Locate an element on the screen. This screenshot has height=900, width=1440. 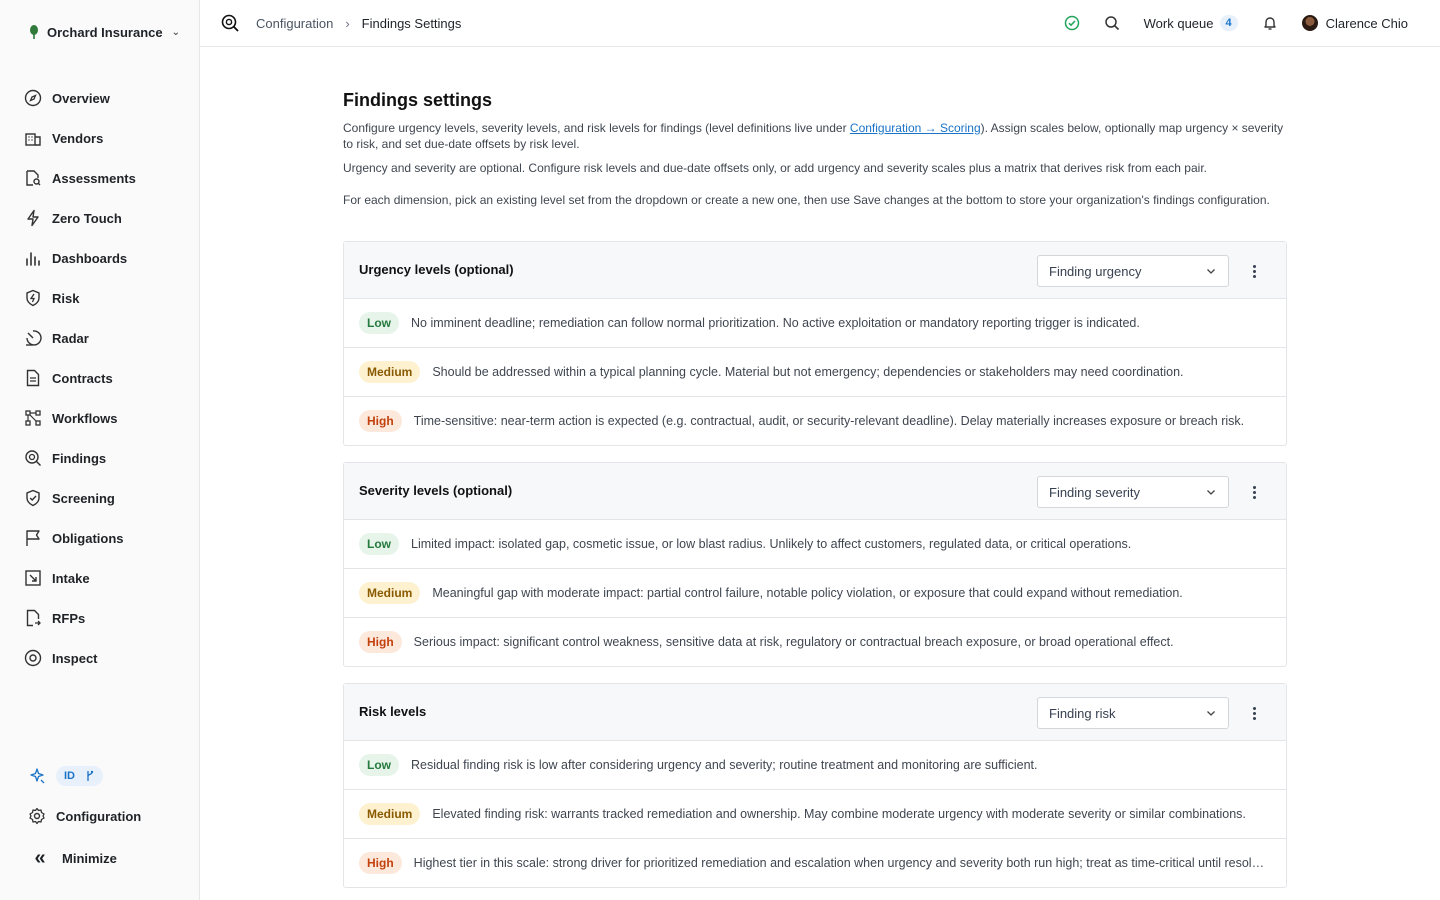
sidebar-item-label: Screening is located at coordinates (83, 498).